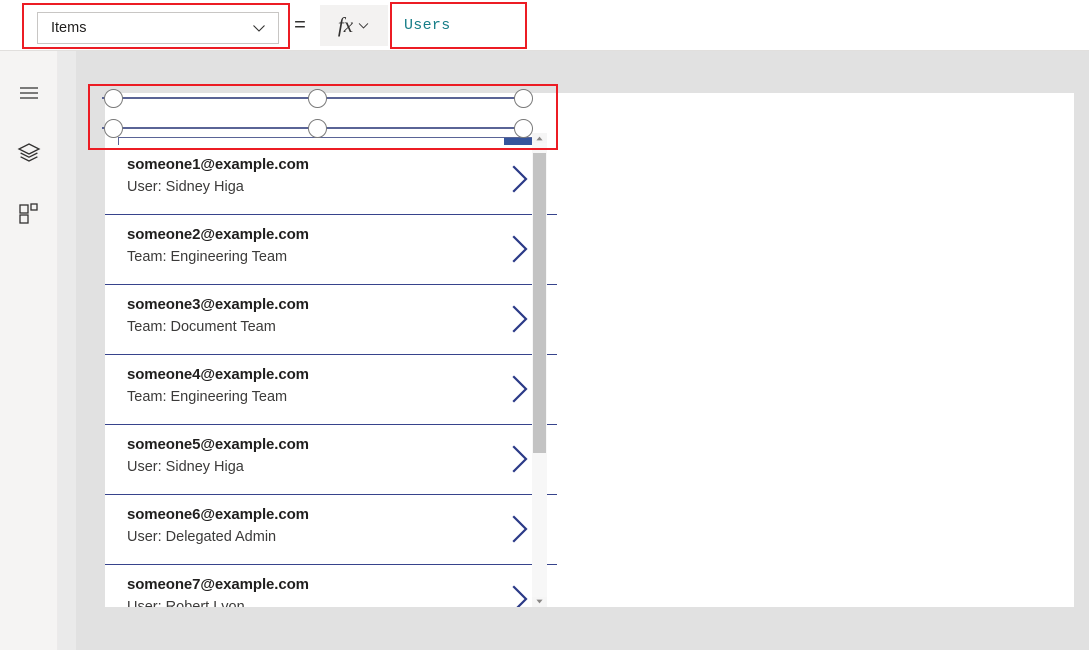 The height and width of the screenshot is (650, 1089). I want to click on formula-bar-empty-area, so click(808, 25).